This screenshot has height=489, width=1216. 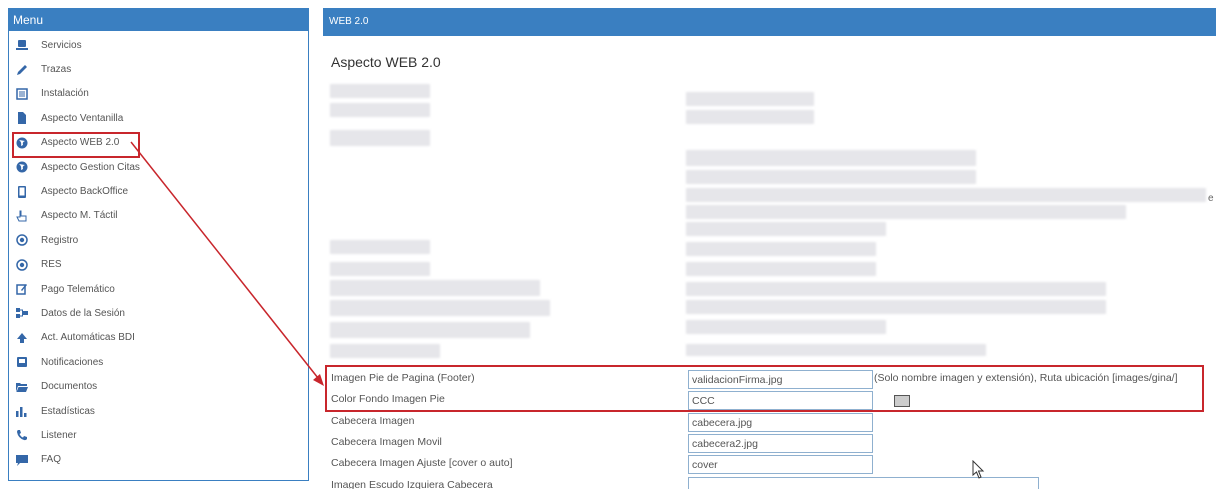 I want to click on mouse-cursor-icon, so click(x=978, y=469).